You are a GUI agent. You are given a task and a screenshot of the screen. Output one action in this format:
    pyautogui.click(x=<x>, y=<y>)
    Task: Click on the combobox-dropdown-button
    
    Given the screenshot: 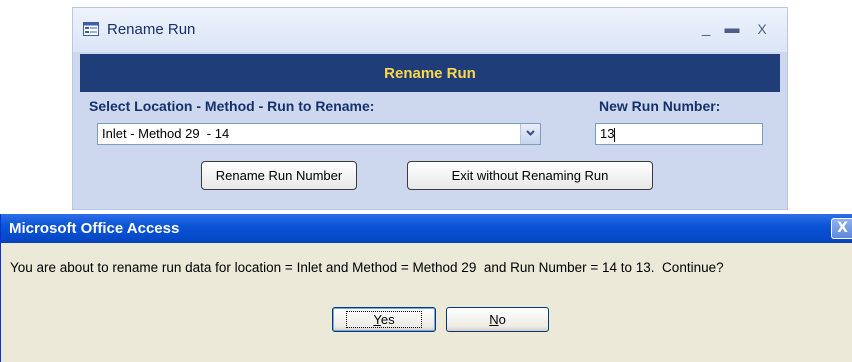 What is the action you would take?
    pyautogui.click(x=530, y=134)
    